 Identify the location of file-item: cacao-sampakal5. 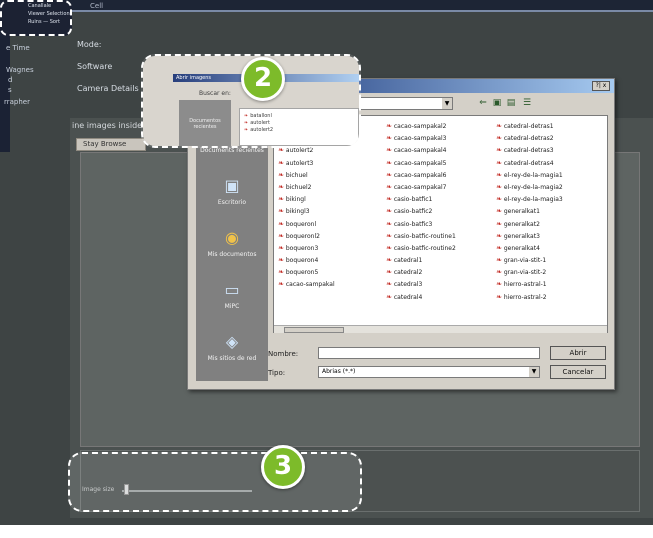
(421, 163).